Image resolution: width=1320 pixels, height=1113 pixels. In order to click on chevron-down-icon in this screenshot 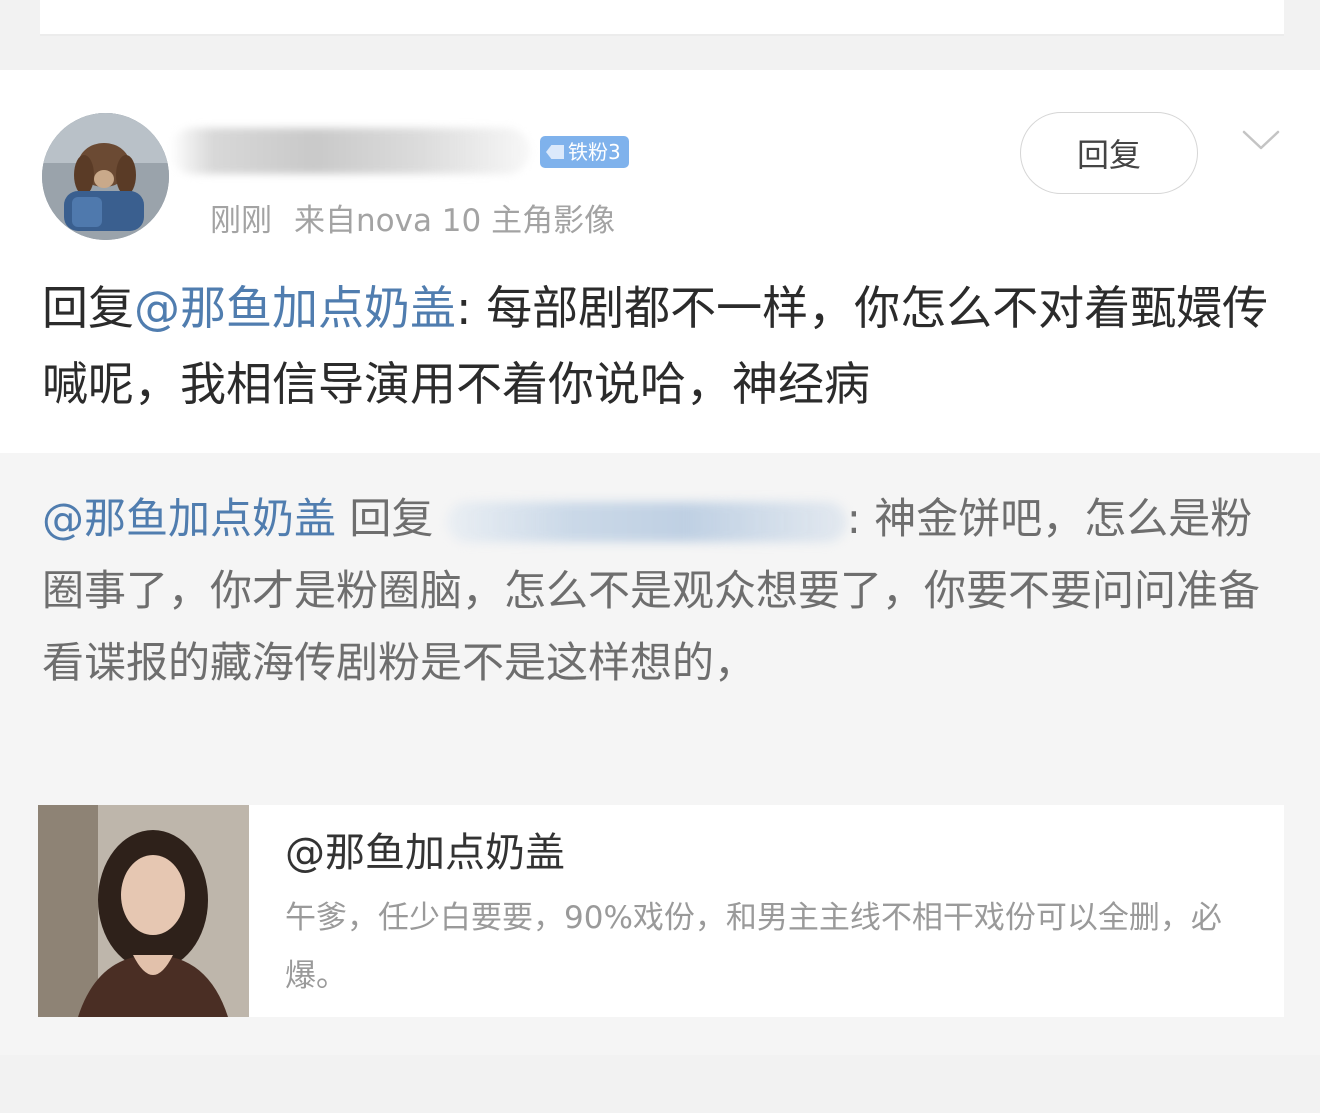, I will do `click(1261, 140)`.